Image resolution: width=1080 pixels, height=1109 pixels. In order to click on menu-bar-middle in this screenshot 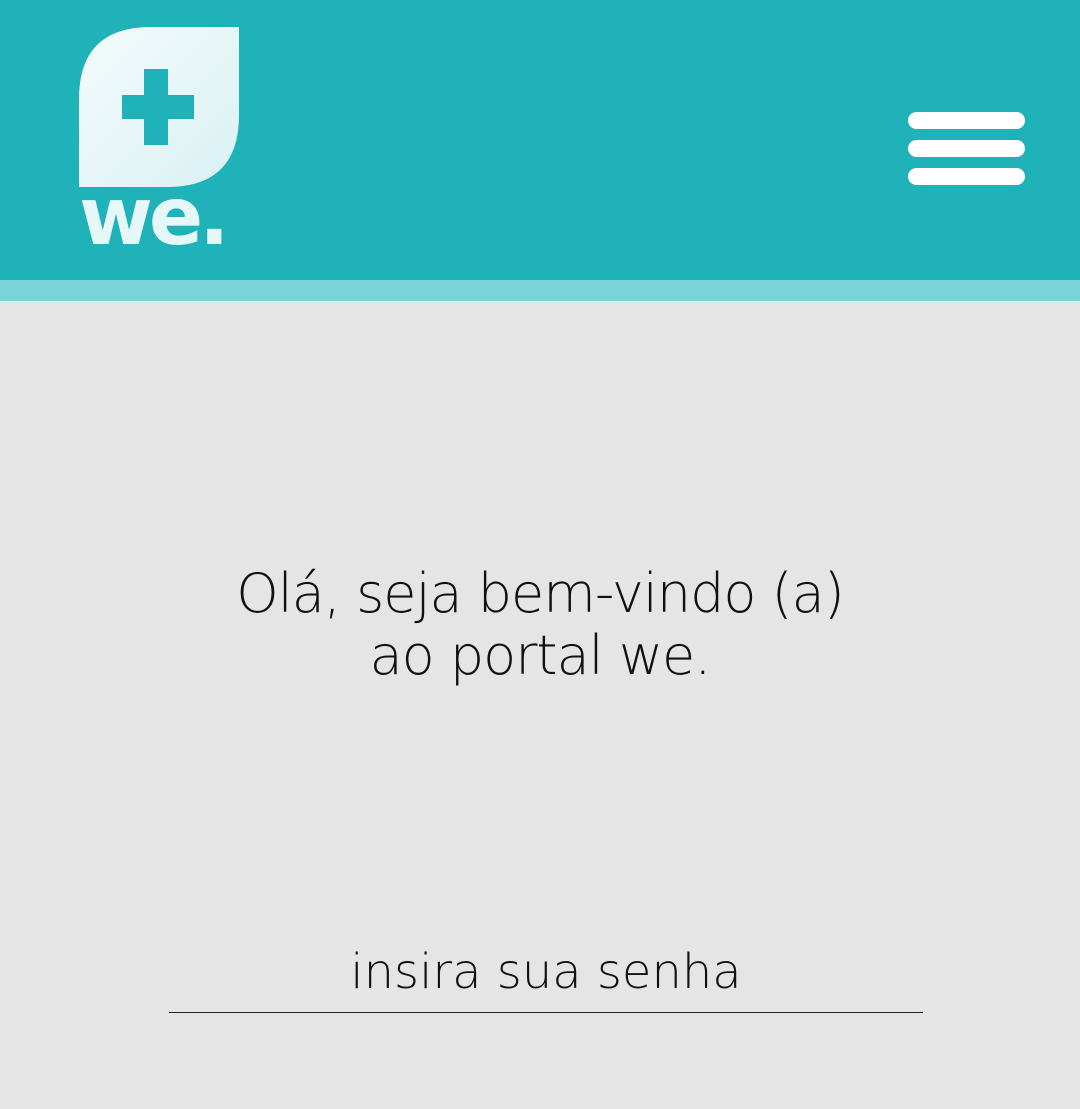, I will do `click(966, 148)`.